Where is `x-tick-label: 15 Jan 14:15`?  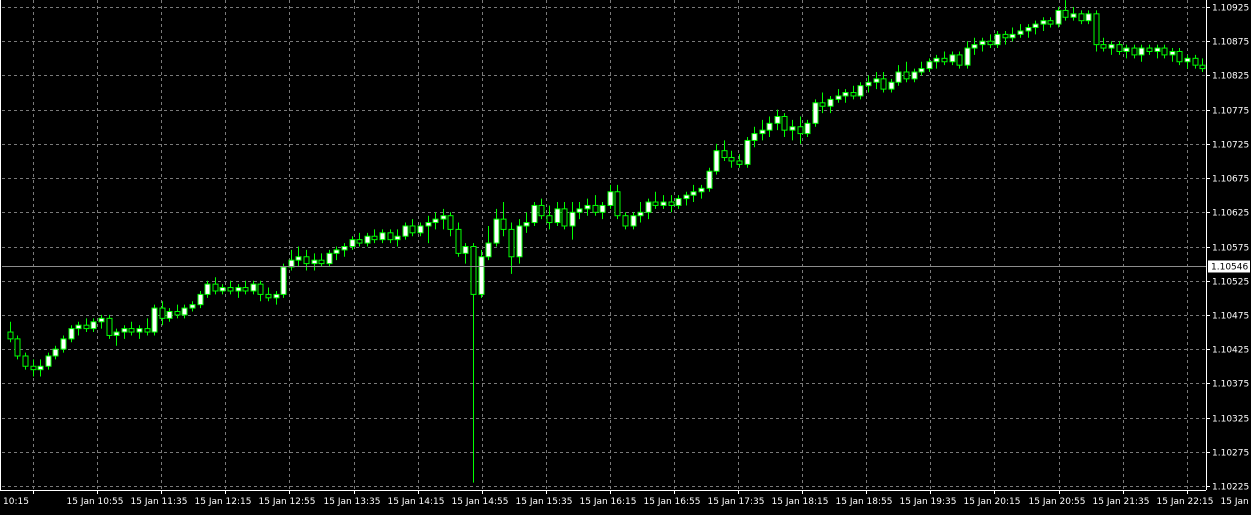
x-tick-label: 15 Jan 14:15 is located at coordinates (416, 502).